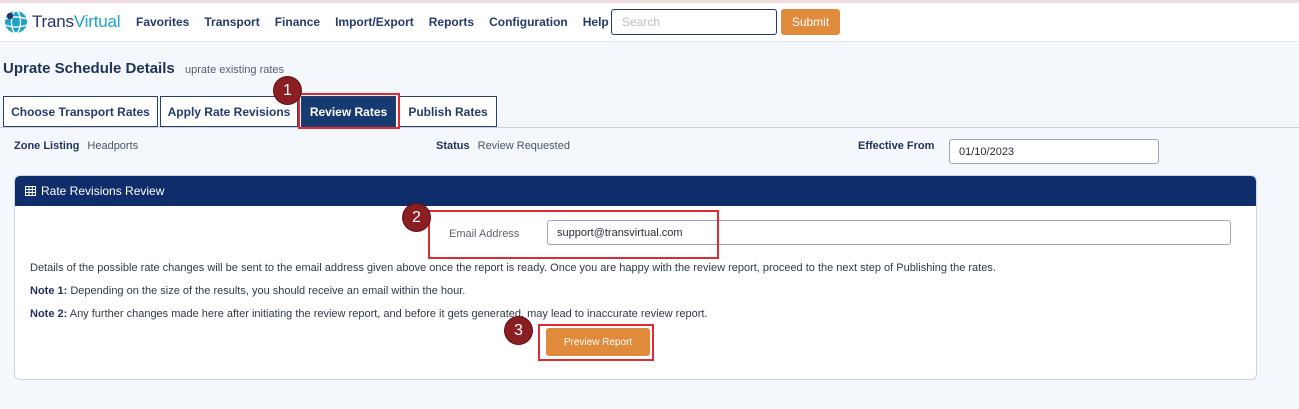  I want to click on nav-finance: Finance, so click(297, 22).